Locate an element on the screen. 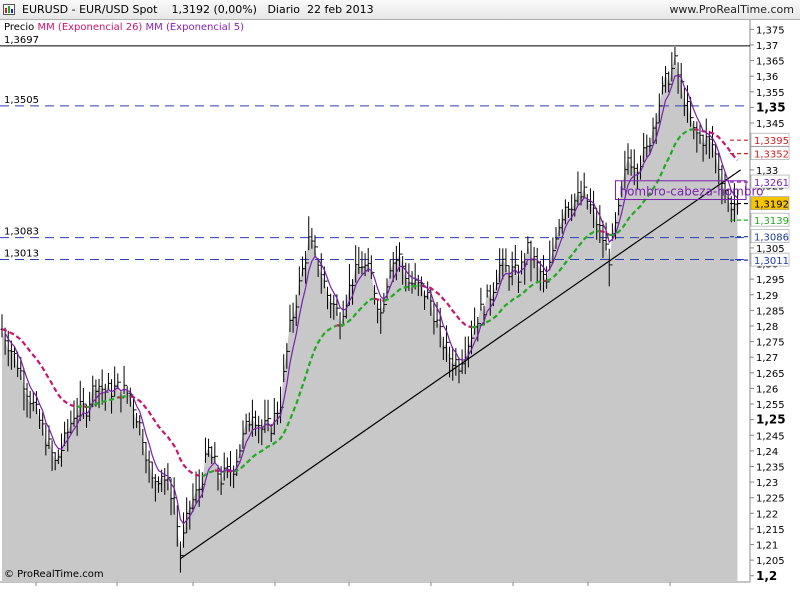 The height and width of the screenshot is (600, 800). y-tick-label: 1,205 is located at coordinates (770, 561).